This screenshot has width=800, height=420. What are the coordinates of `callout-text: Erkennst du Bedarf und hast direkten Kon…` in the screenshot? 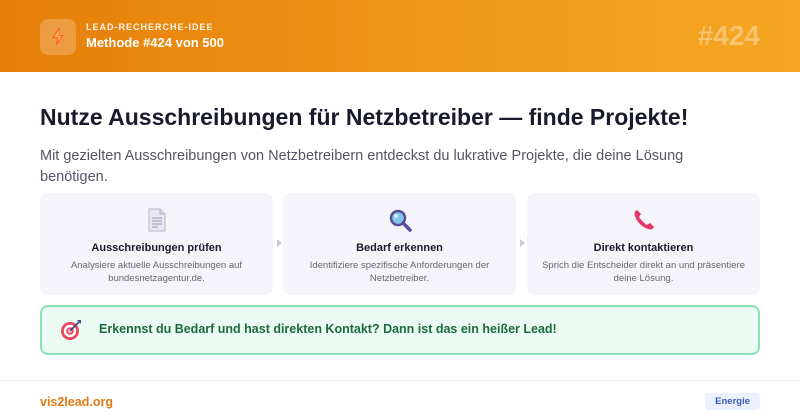 It's located at (328, 329).